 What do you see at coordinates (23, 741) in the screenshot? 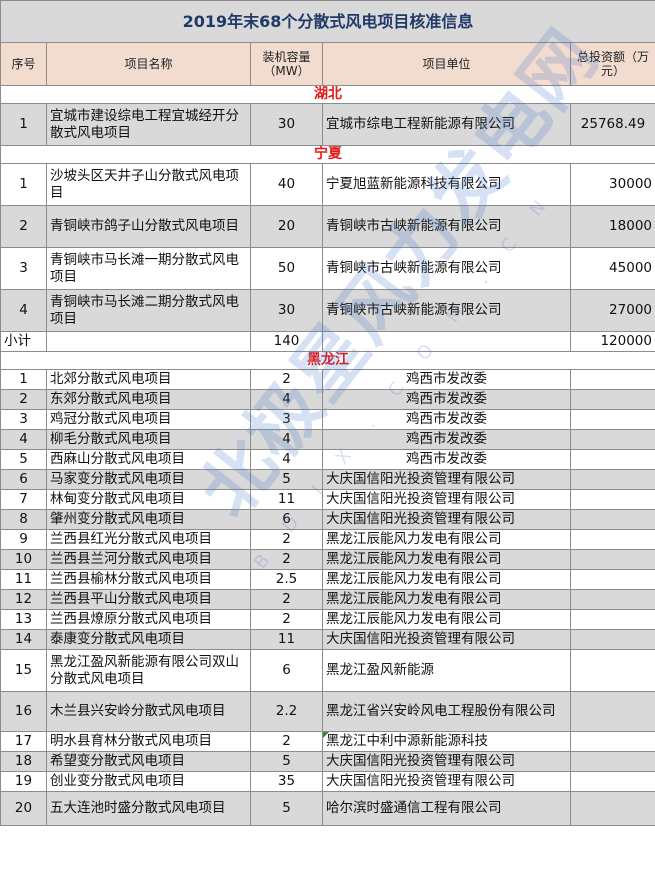
I see `row-number: 17` at bounding box center [23, 741].